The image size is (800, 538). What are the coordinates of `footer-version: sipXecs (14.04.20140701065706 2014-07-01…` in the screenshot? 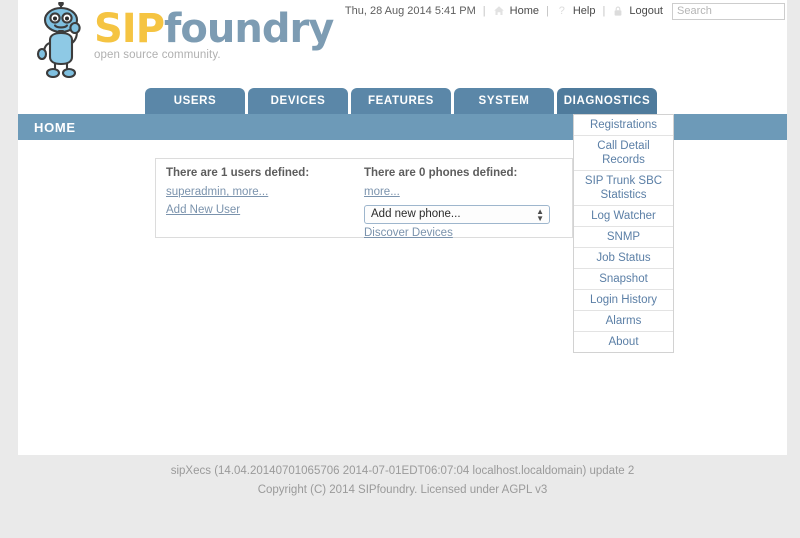 It's located at (402, 471).